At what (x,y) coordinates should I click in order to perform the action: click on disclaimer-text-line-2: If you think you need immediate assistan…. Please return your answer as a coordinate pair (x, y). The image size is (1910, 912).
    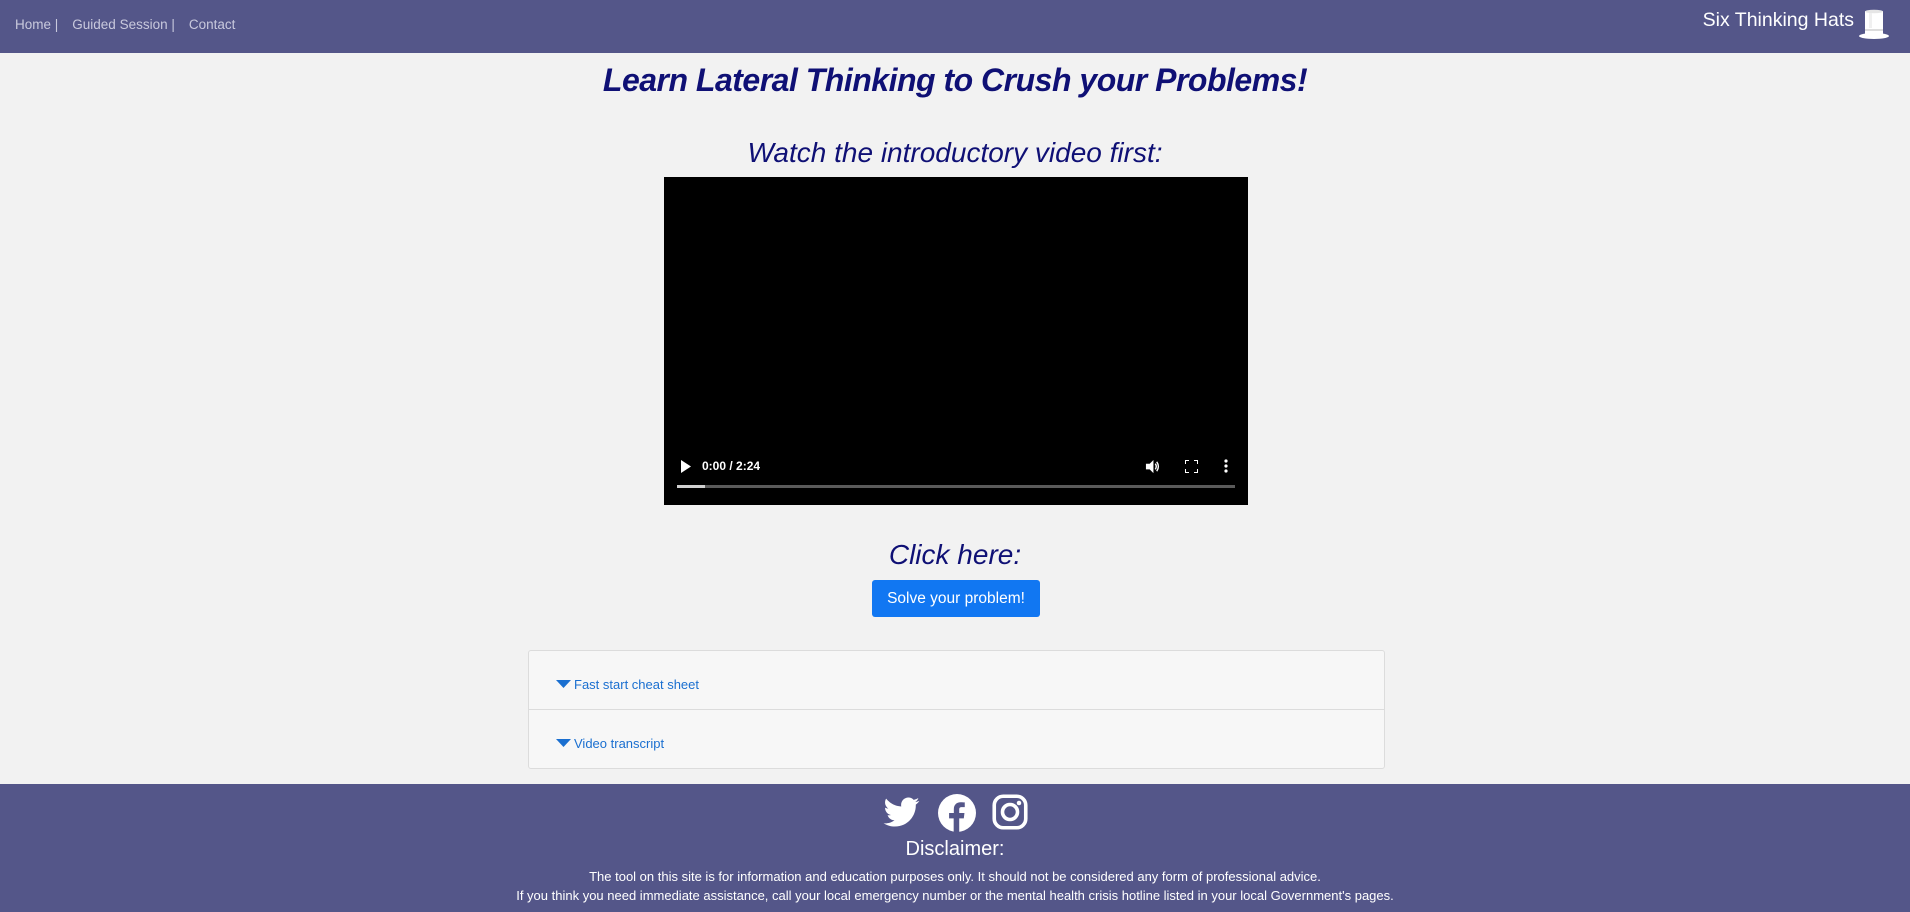
    Looking at the image, I should click on (955, 895).